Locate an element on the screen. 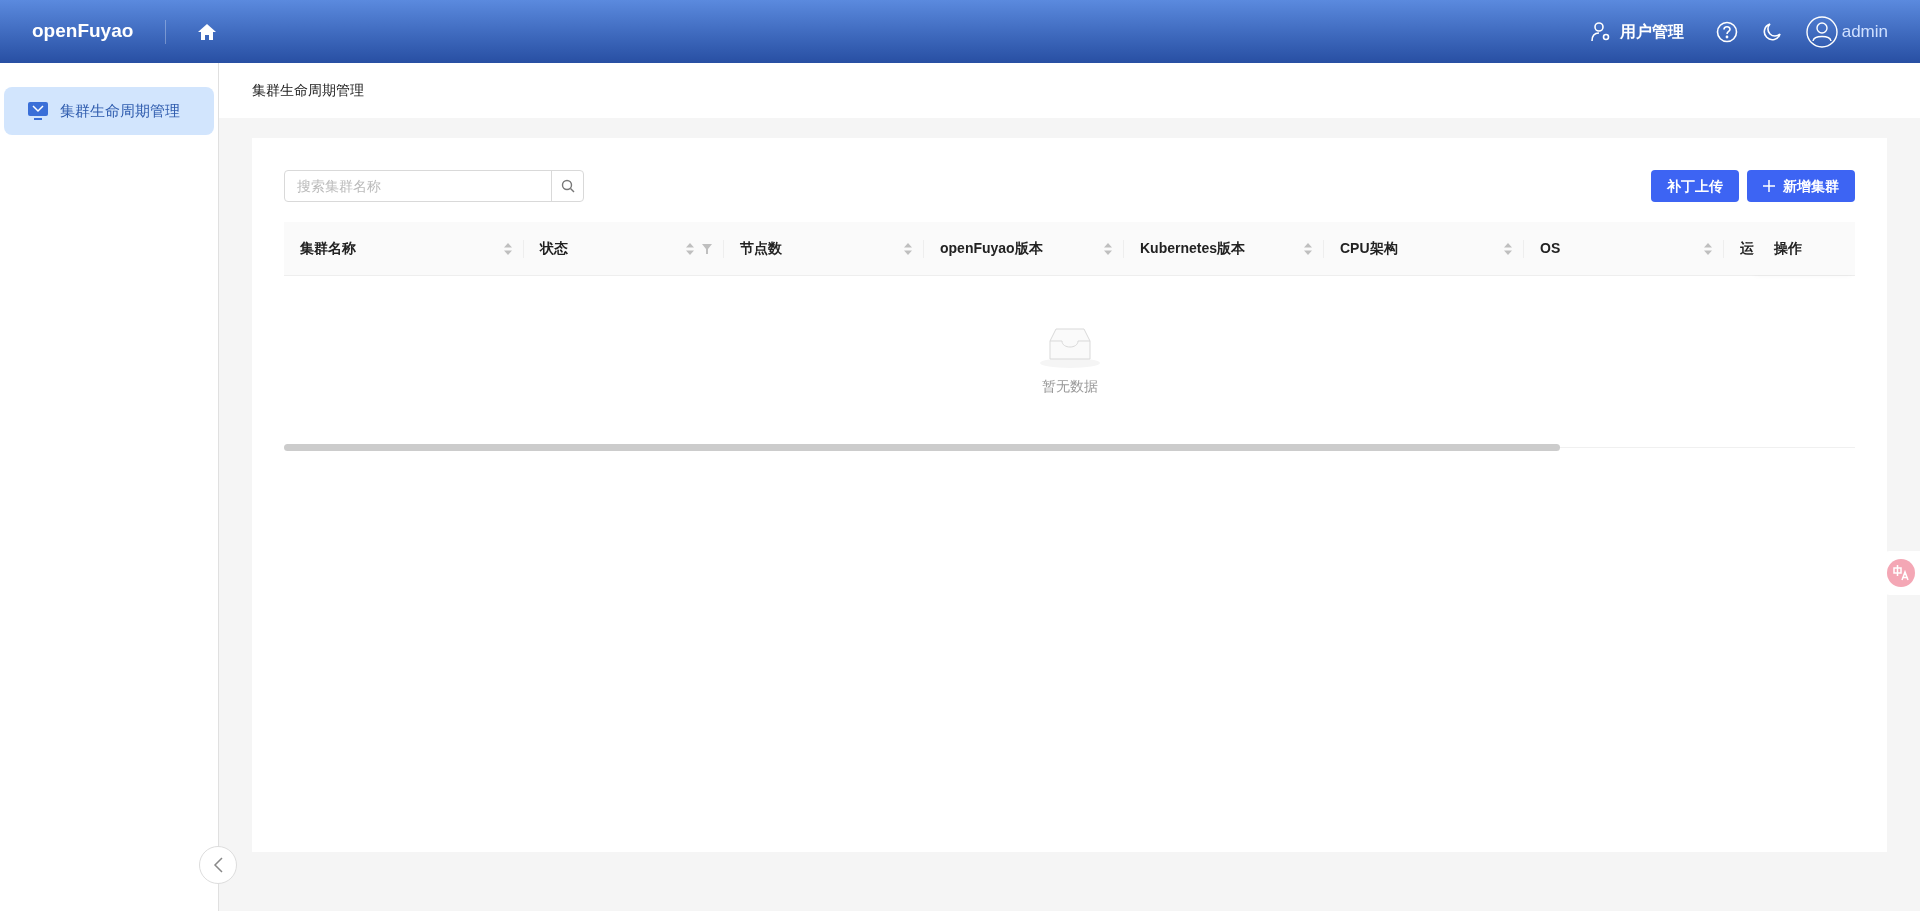 Image resolution: width=1920 pixels, height=911 pixels. empty-text: 暂无数据 is located at coordinates (1069, 386).